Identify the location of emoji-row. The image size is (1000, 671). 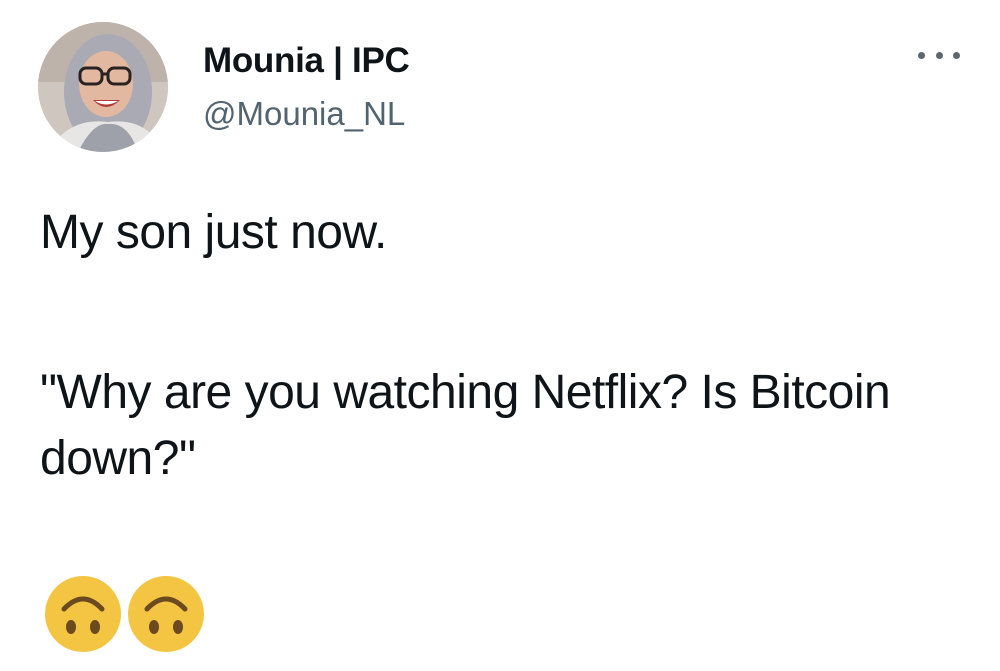
(124, 614).